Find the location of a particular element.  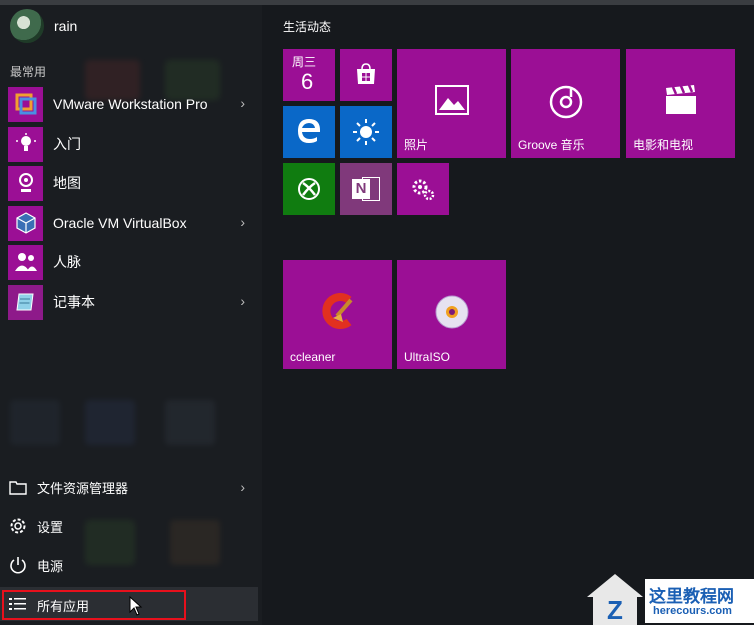

folder-icon is located at coordinates (18, 487).